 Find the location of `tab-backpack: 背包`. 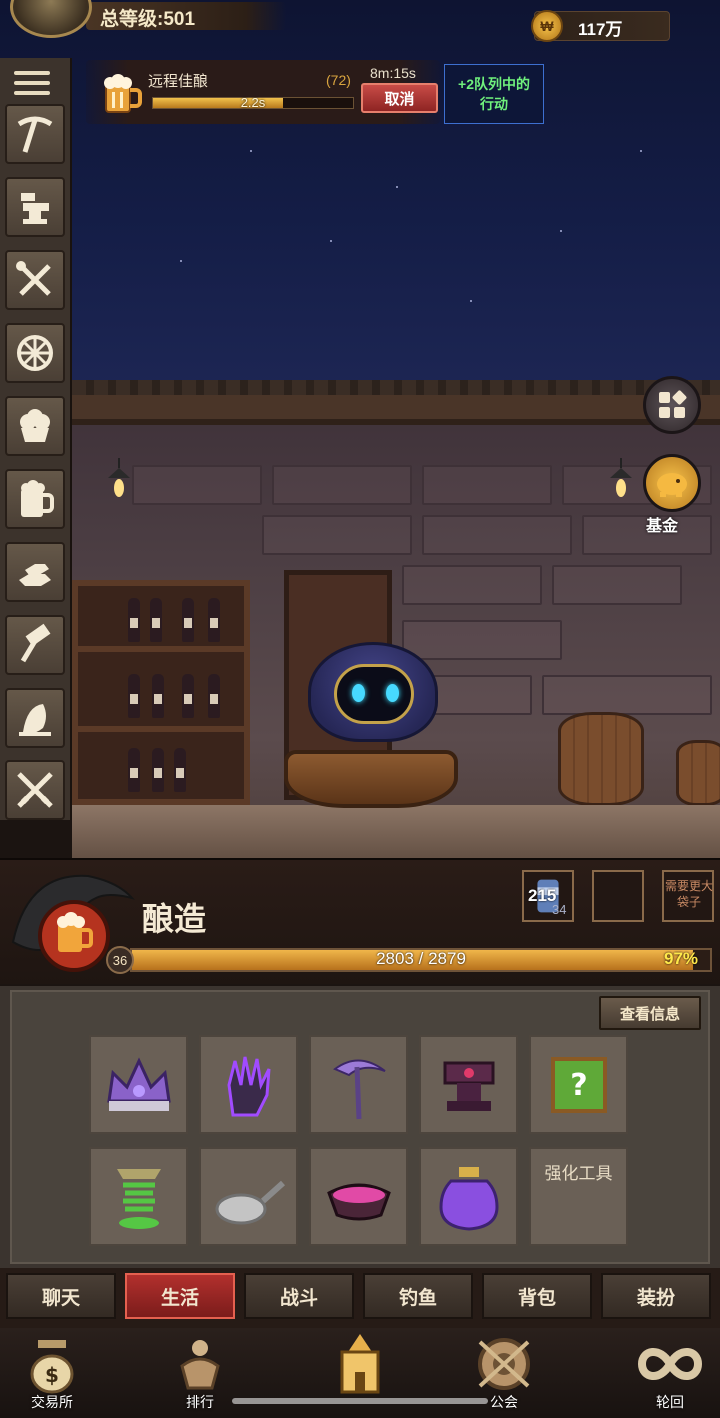

tab-backpack: 背包 is located at coordinates (537, 1296).